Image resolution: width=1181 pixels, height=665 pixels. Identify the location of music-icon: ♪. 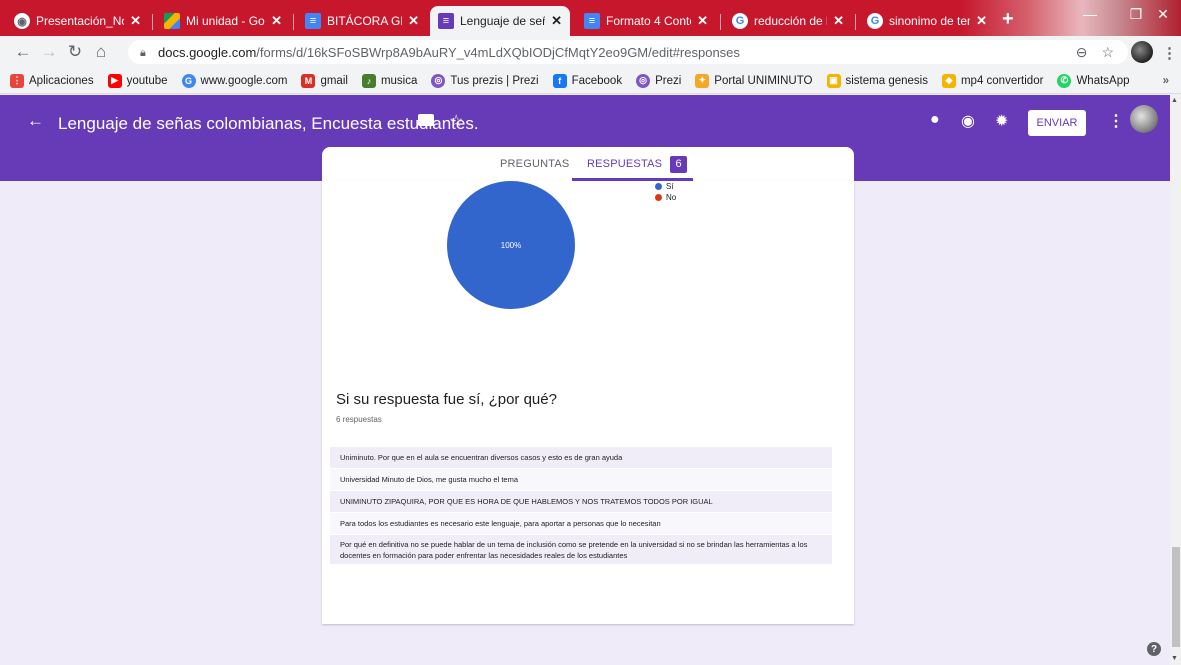
(368, 80).